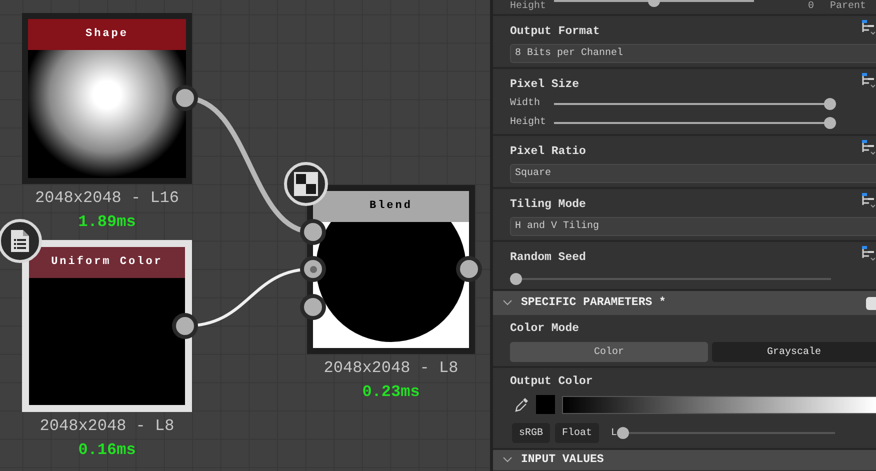 The image size is (876, 471). What do you see at coordinates (562, 460) in the screenshot?
I see `section-title: INPUT VALUES` at bounding box center [562, 460].